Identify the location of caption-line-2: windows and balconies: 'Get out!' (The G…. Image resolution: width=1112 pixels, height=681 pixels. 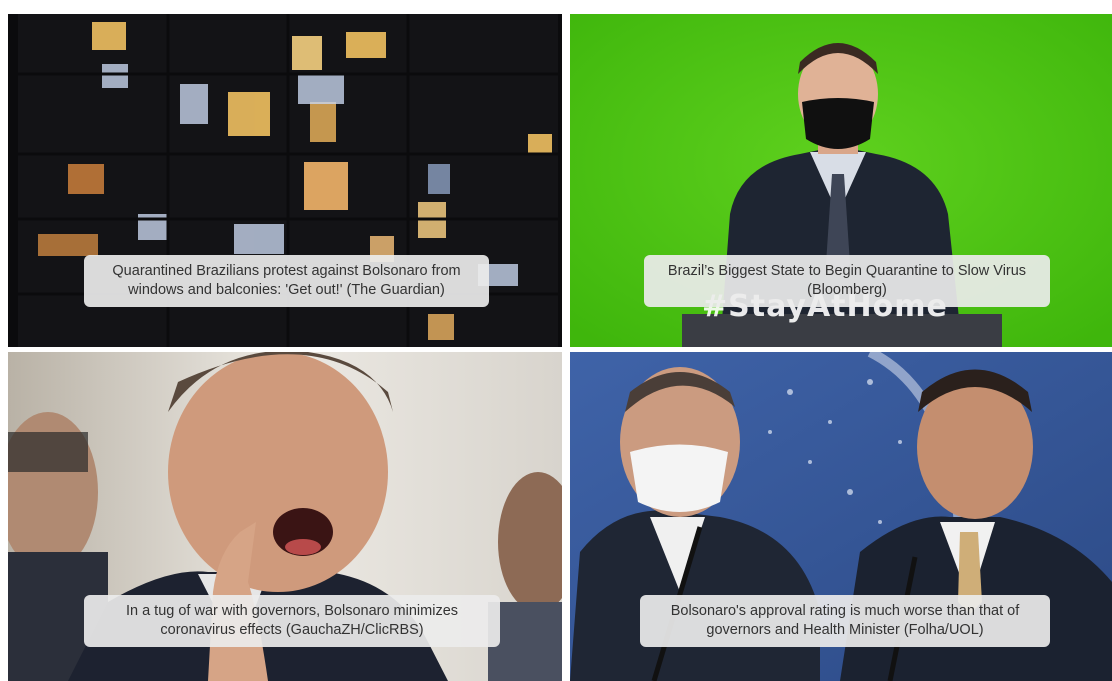
(286, 290).